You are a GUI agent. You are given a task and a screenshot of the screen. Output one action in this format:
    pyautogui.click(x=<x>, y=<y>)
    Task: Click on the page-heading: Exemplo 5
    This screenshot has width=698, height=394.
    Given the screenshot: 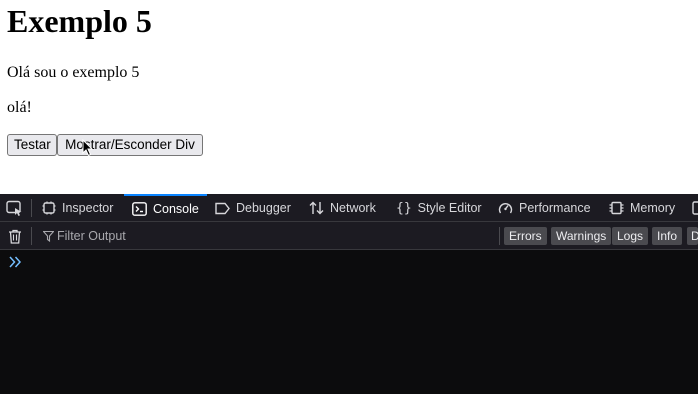 What is the action you would take?
    pyautogui.click(x=79, y=21)
    